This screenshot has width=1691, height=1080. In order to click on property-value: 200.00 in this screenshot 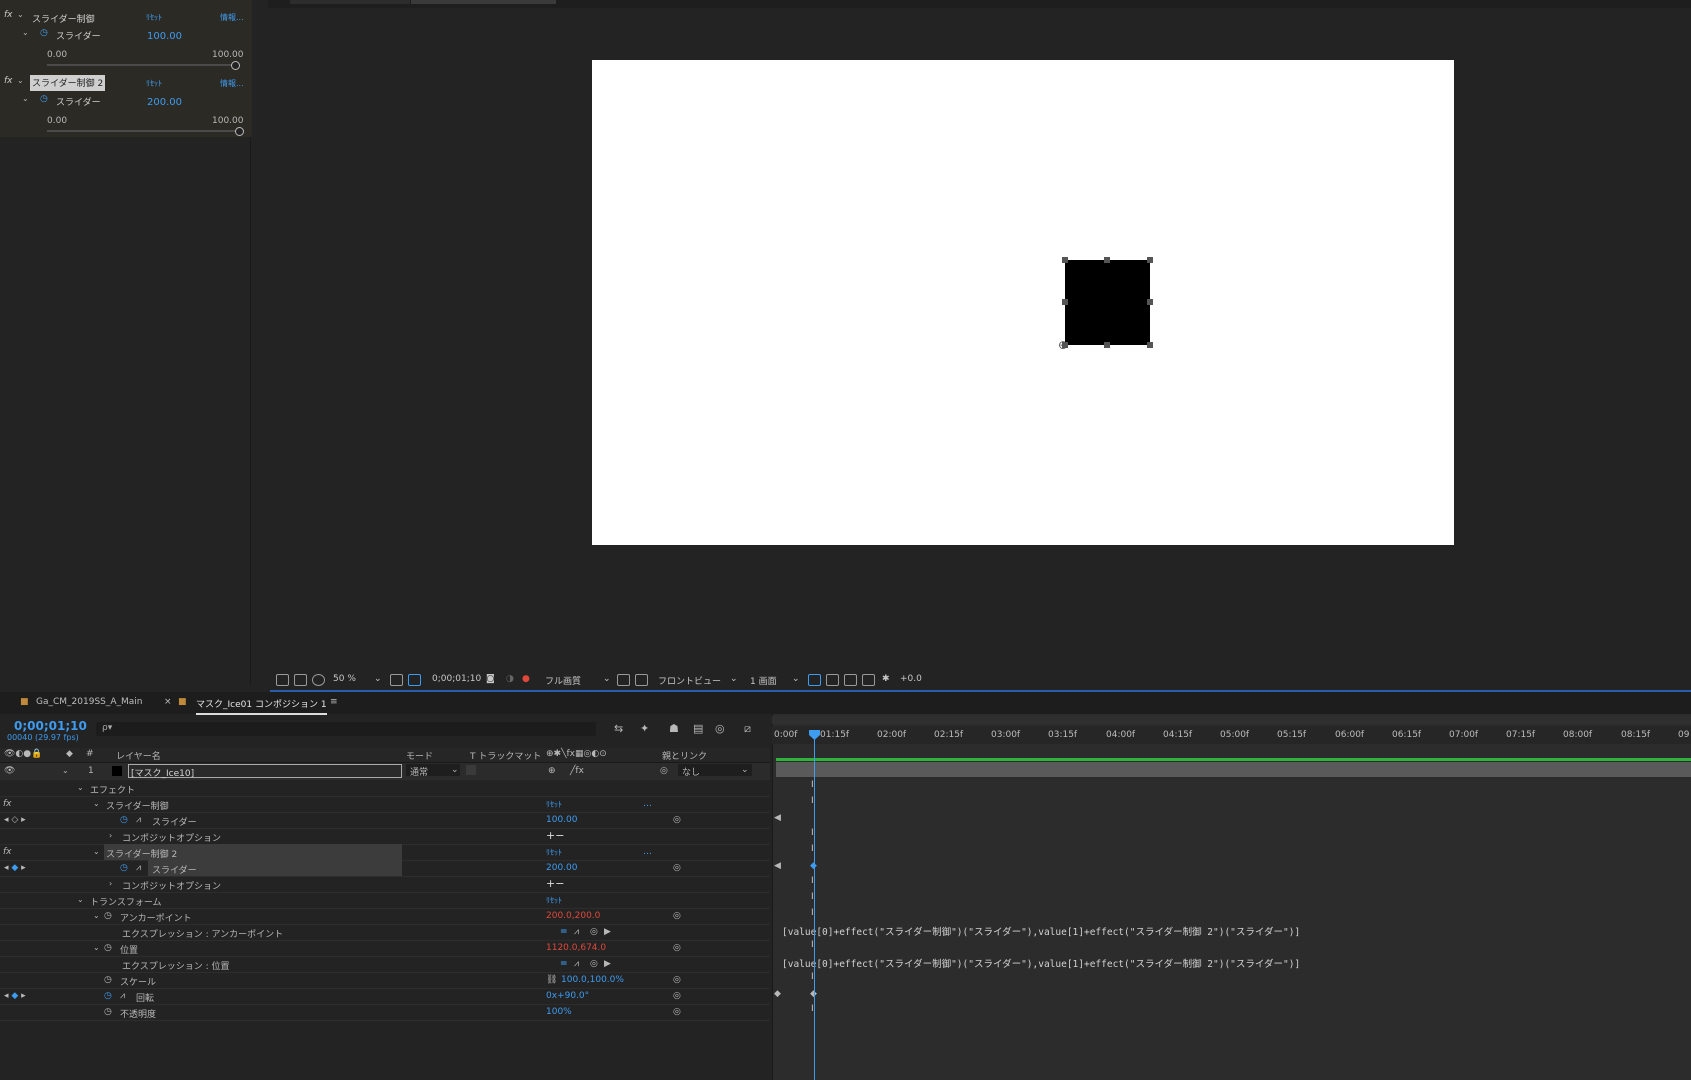, I will do `click(562, 868)`.